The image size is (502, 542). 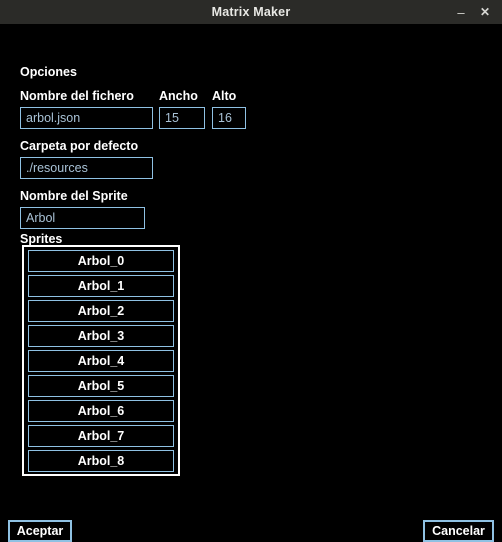 What do you see at coordinates (77, 96) in the screenshot?
I see `filename-label: Nombre del fichero` at bounding box center [77, 96].